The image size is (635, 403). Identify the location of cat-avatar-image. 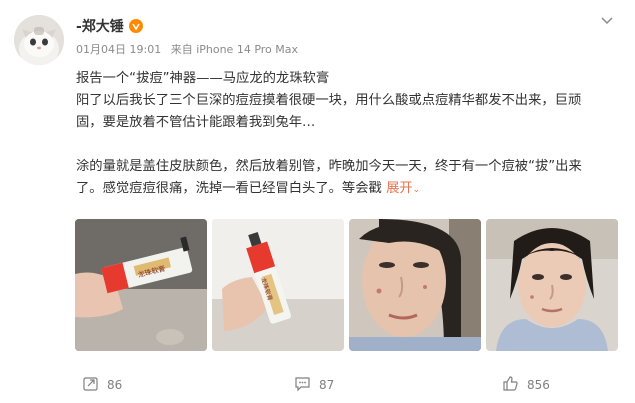
(39, 40).